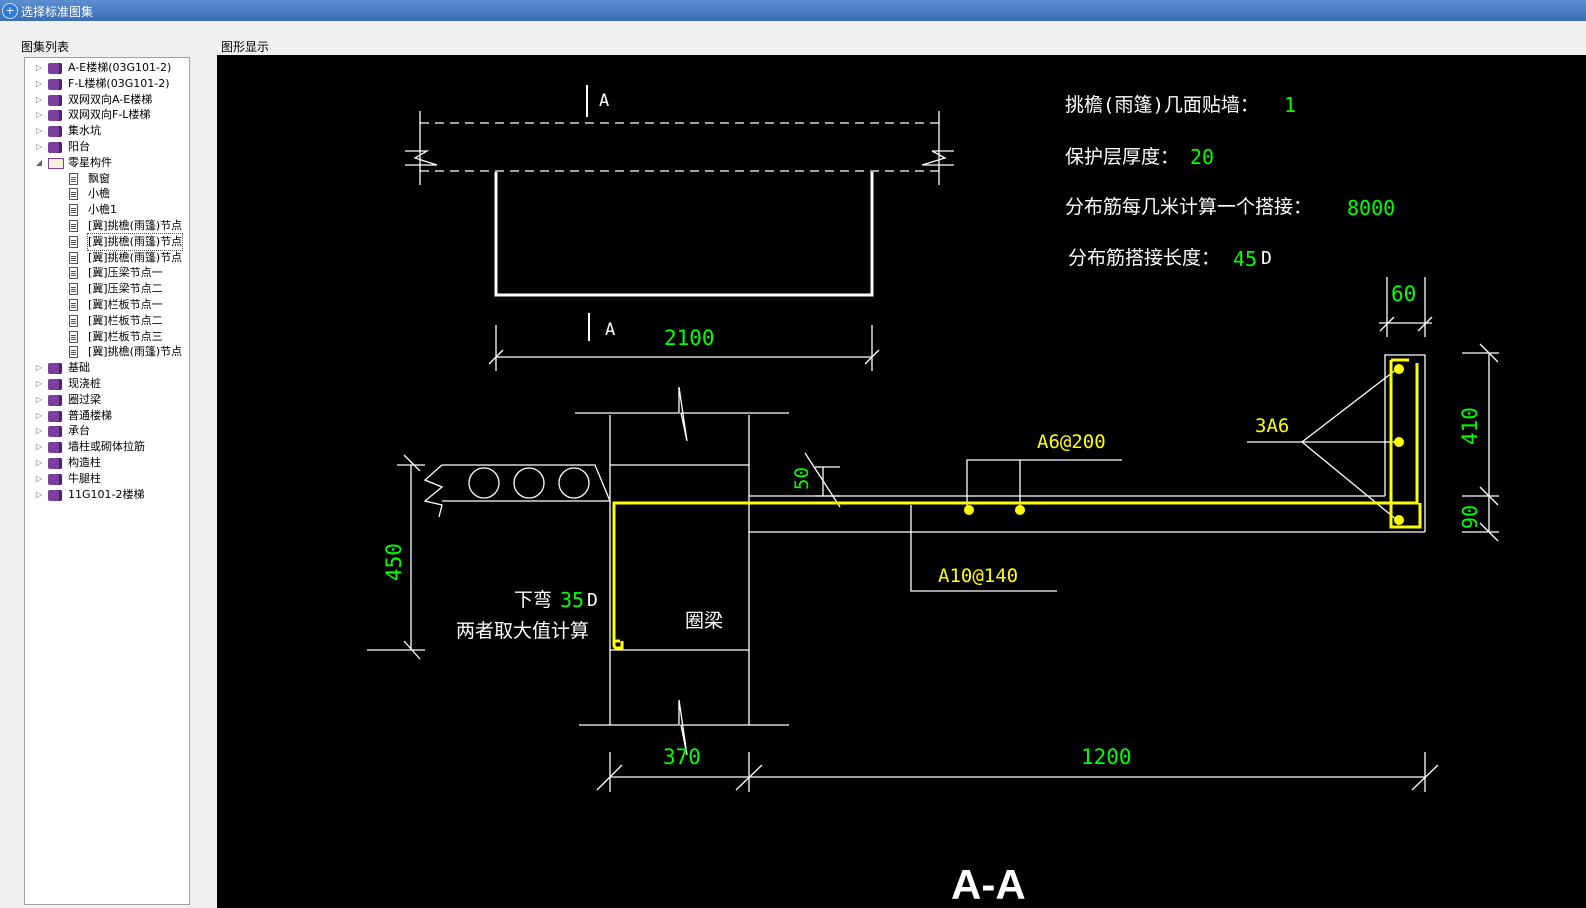  Describe the element at coordinates (107, 416) in the screenshot. I see `tree-item: ▷ 普通楼梯` at that location.